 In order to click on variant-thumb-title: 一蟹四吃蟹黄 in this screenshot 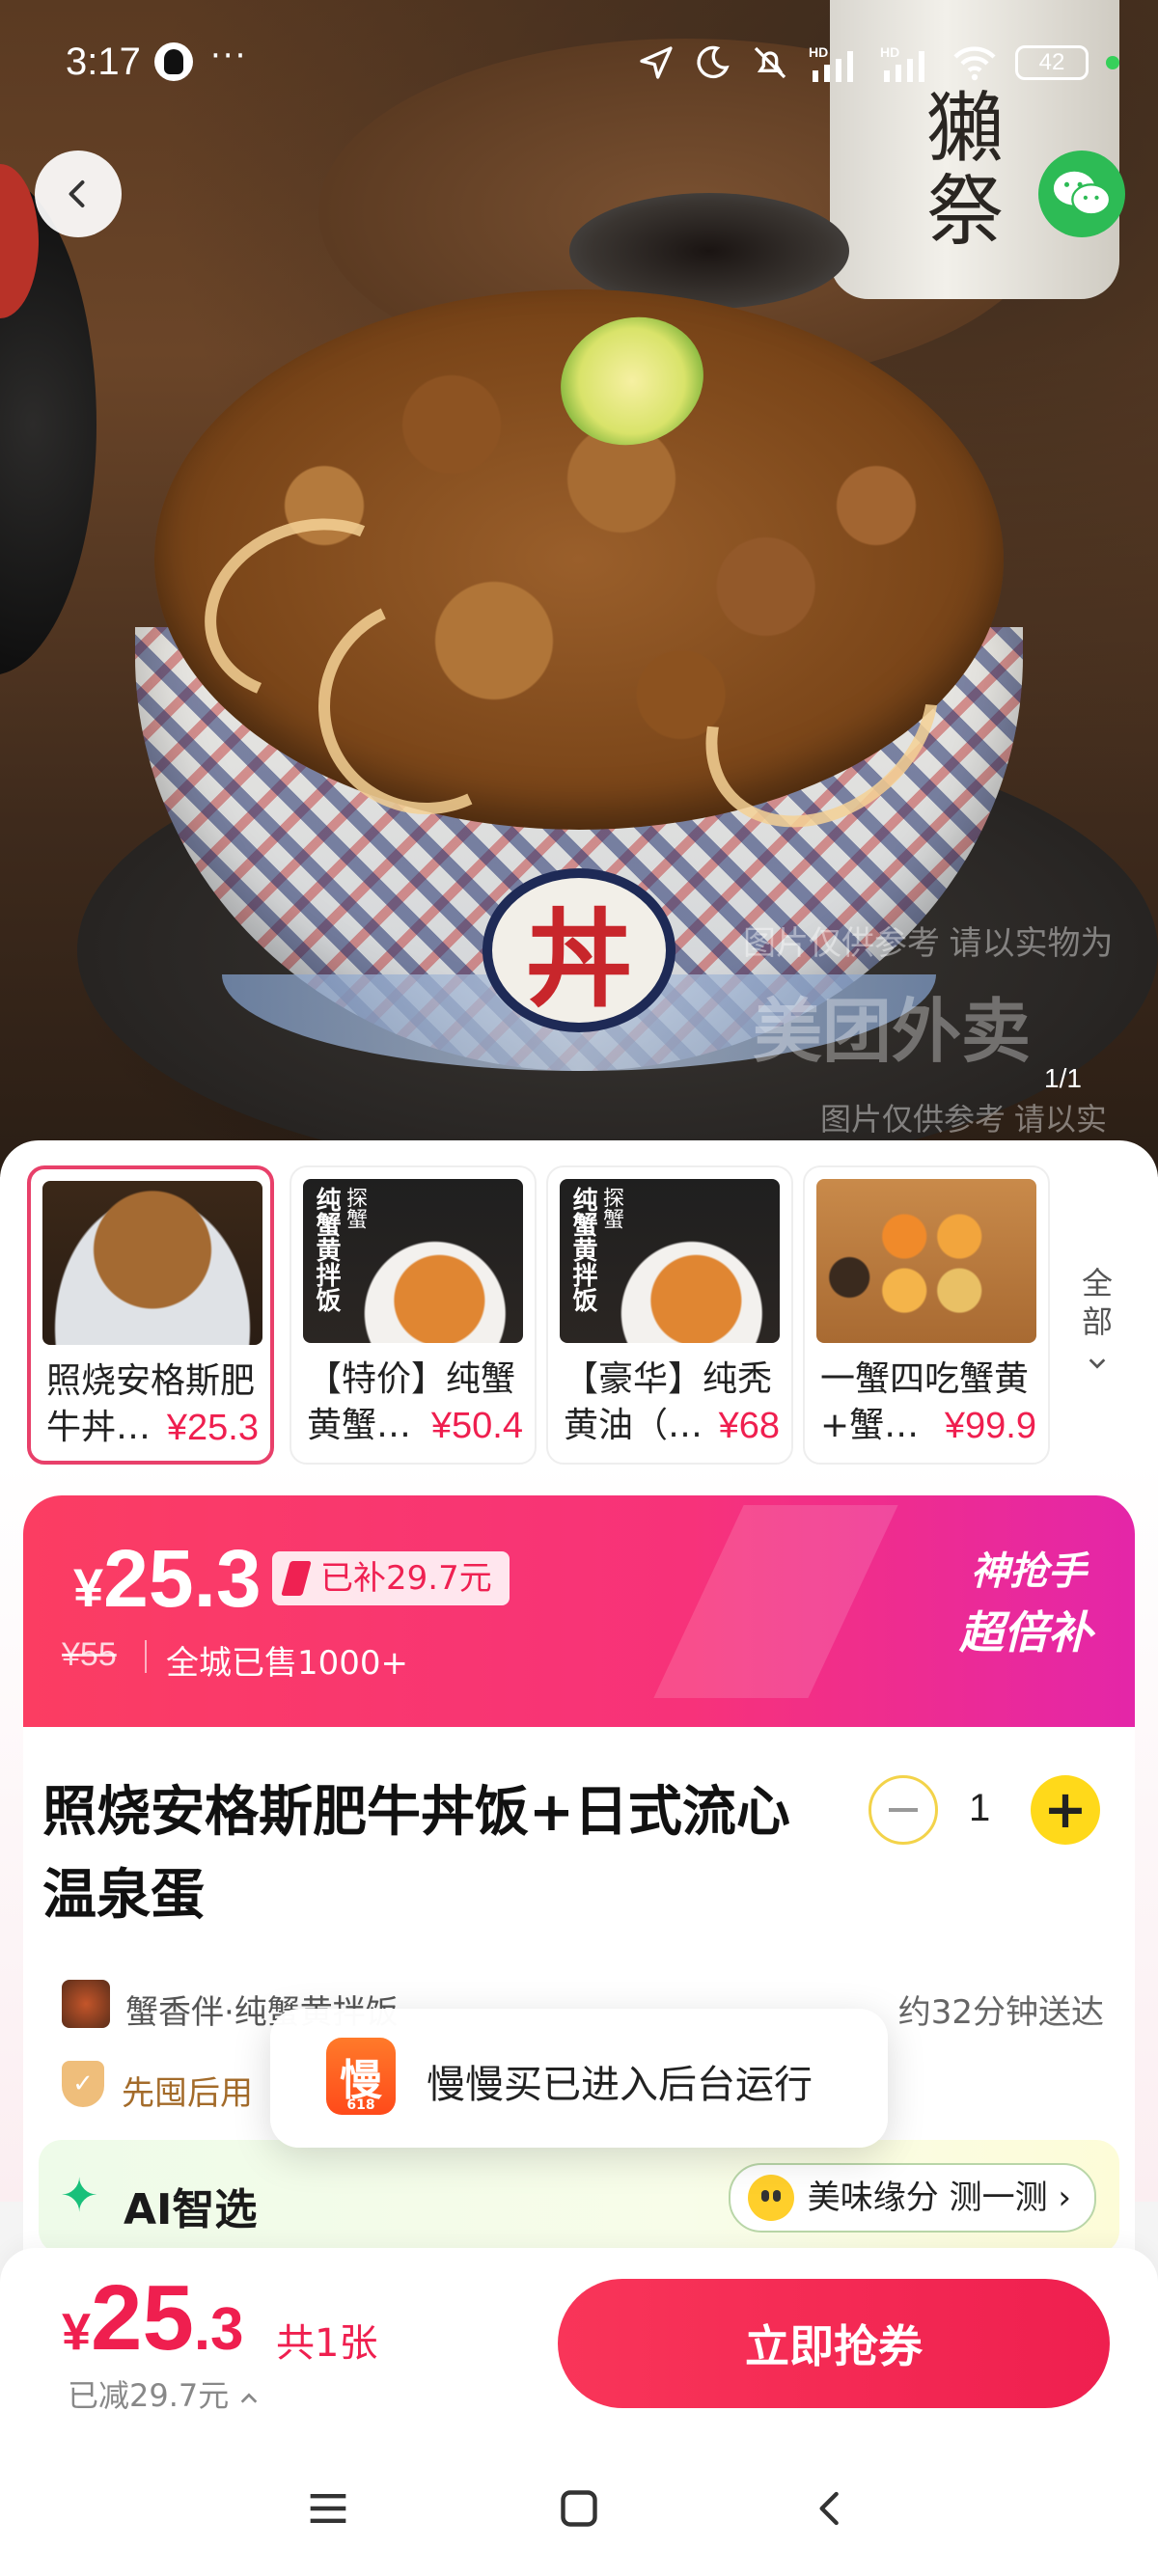, I will do `click(925, 1379)`.